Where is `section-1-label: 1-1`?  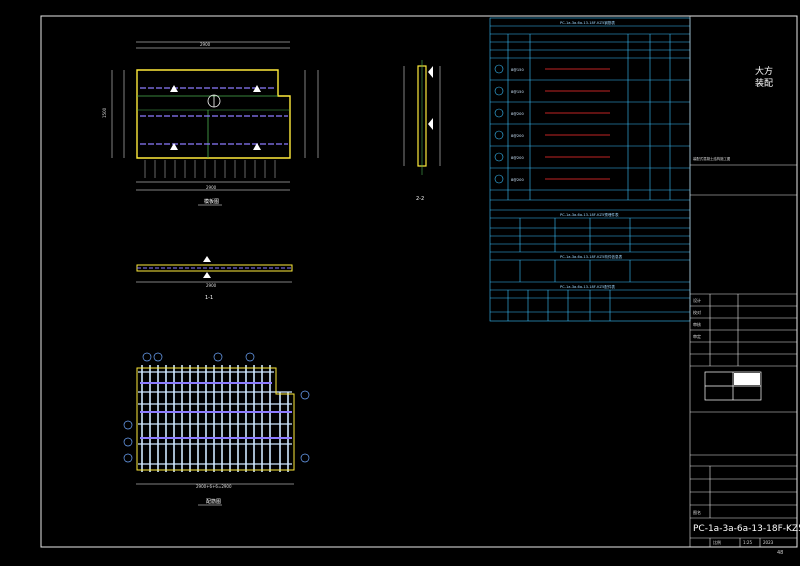
section-1-label: 1-1 is located at coordinates (209, 298).